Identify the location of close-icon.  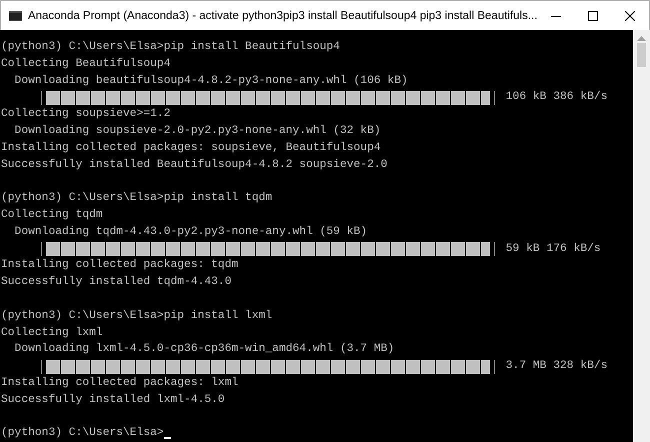
(630, 15).